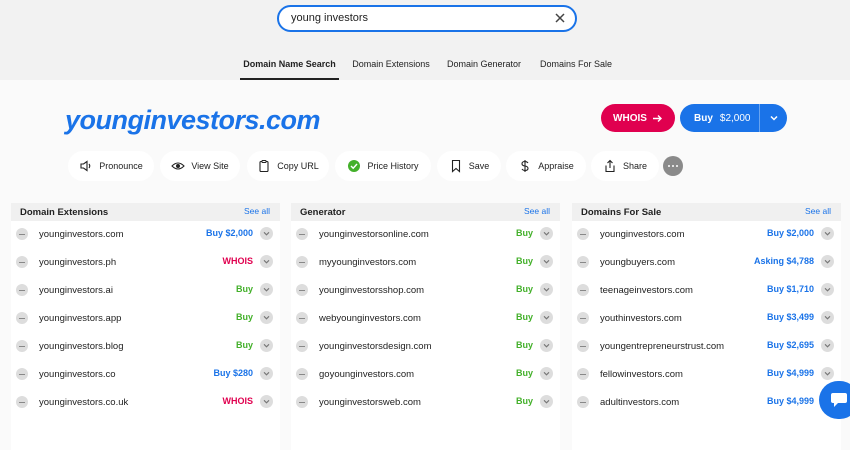  What do you see at coordinates (391, 66) in the screenshot?
I see `tab-domain-extensions: Domain Extensions` at bounding box center [391, 66].